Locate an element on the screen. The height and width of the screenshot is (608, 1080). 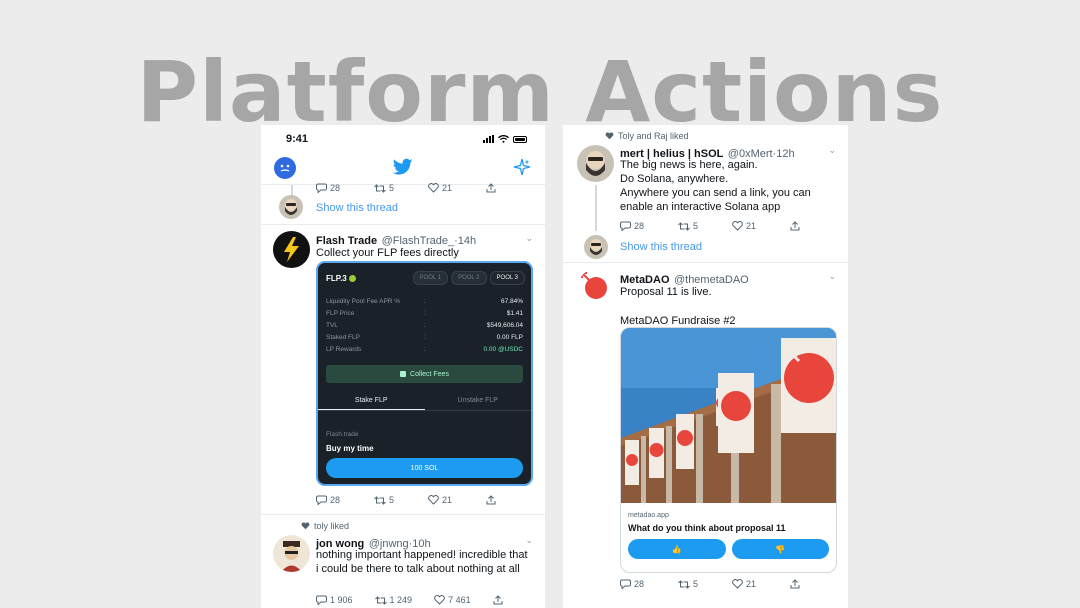
collect-fees-button: Collect Fees is located at coordinates (424, 374).